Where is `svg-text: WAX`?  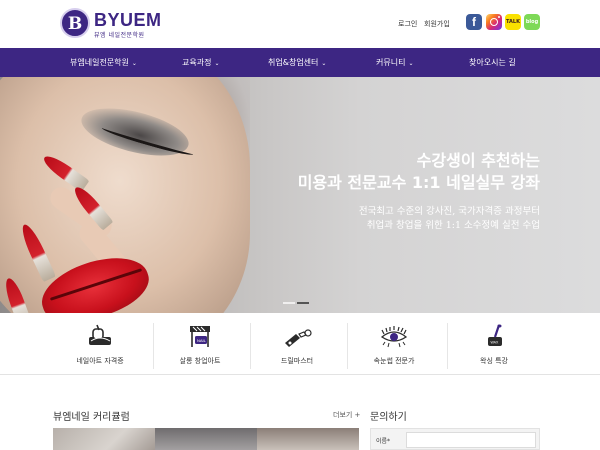 svg-text: WAX is located at coordinates (495, 343).